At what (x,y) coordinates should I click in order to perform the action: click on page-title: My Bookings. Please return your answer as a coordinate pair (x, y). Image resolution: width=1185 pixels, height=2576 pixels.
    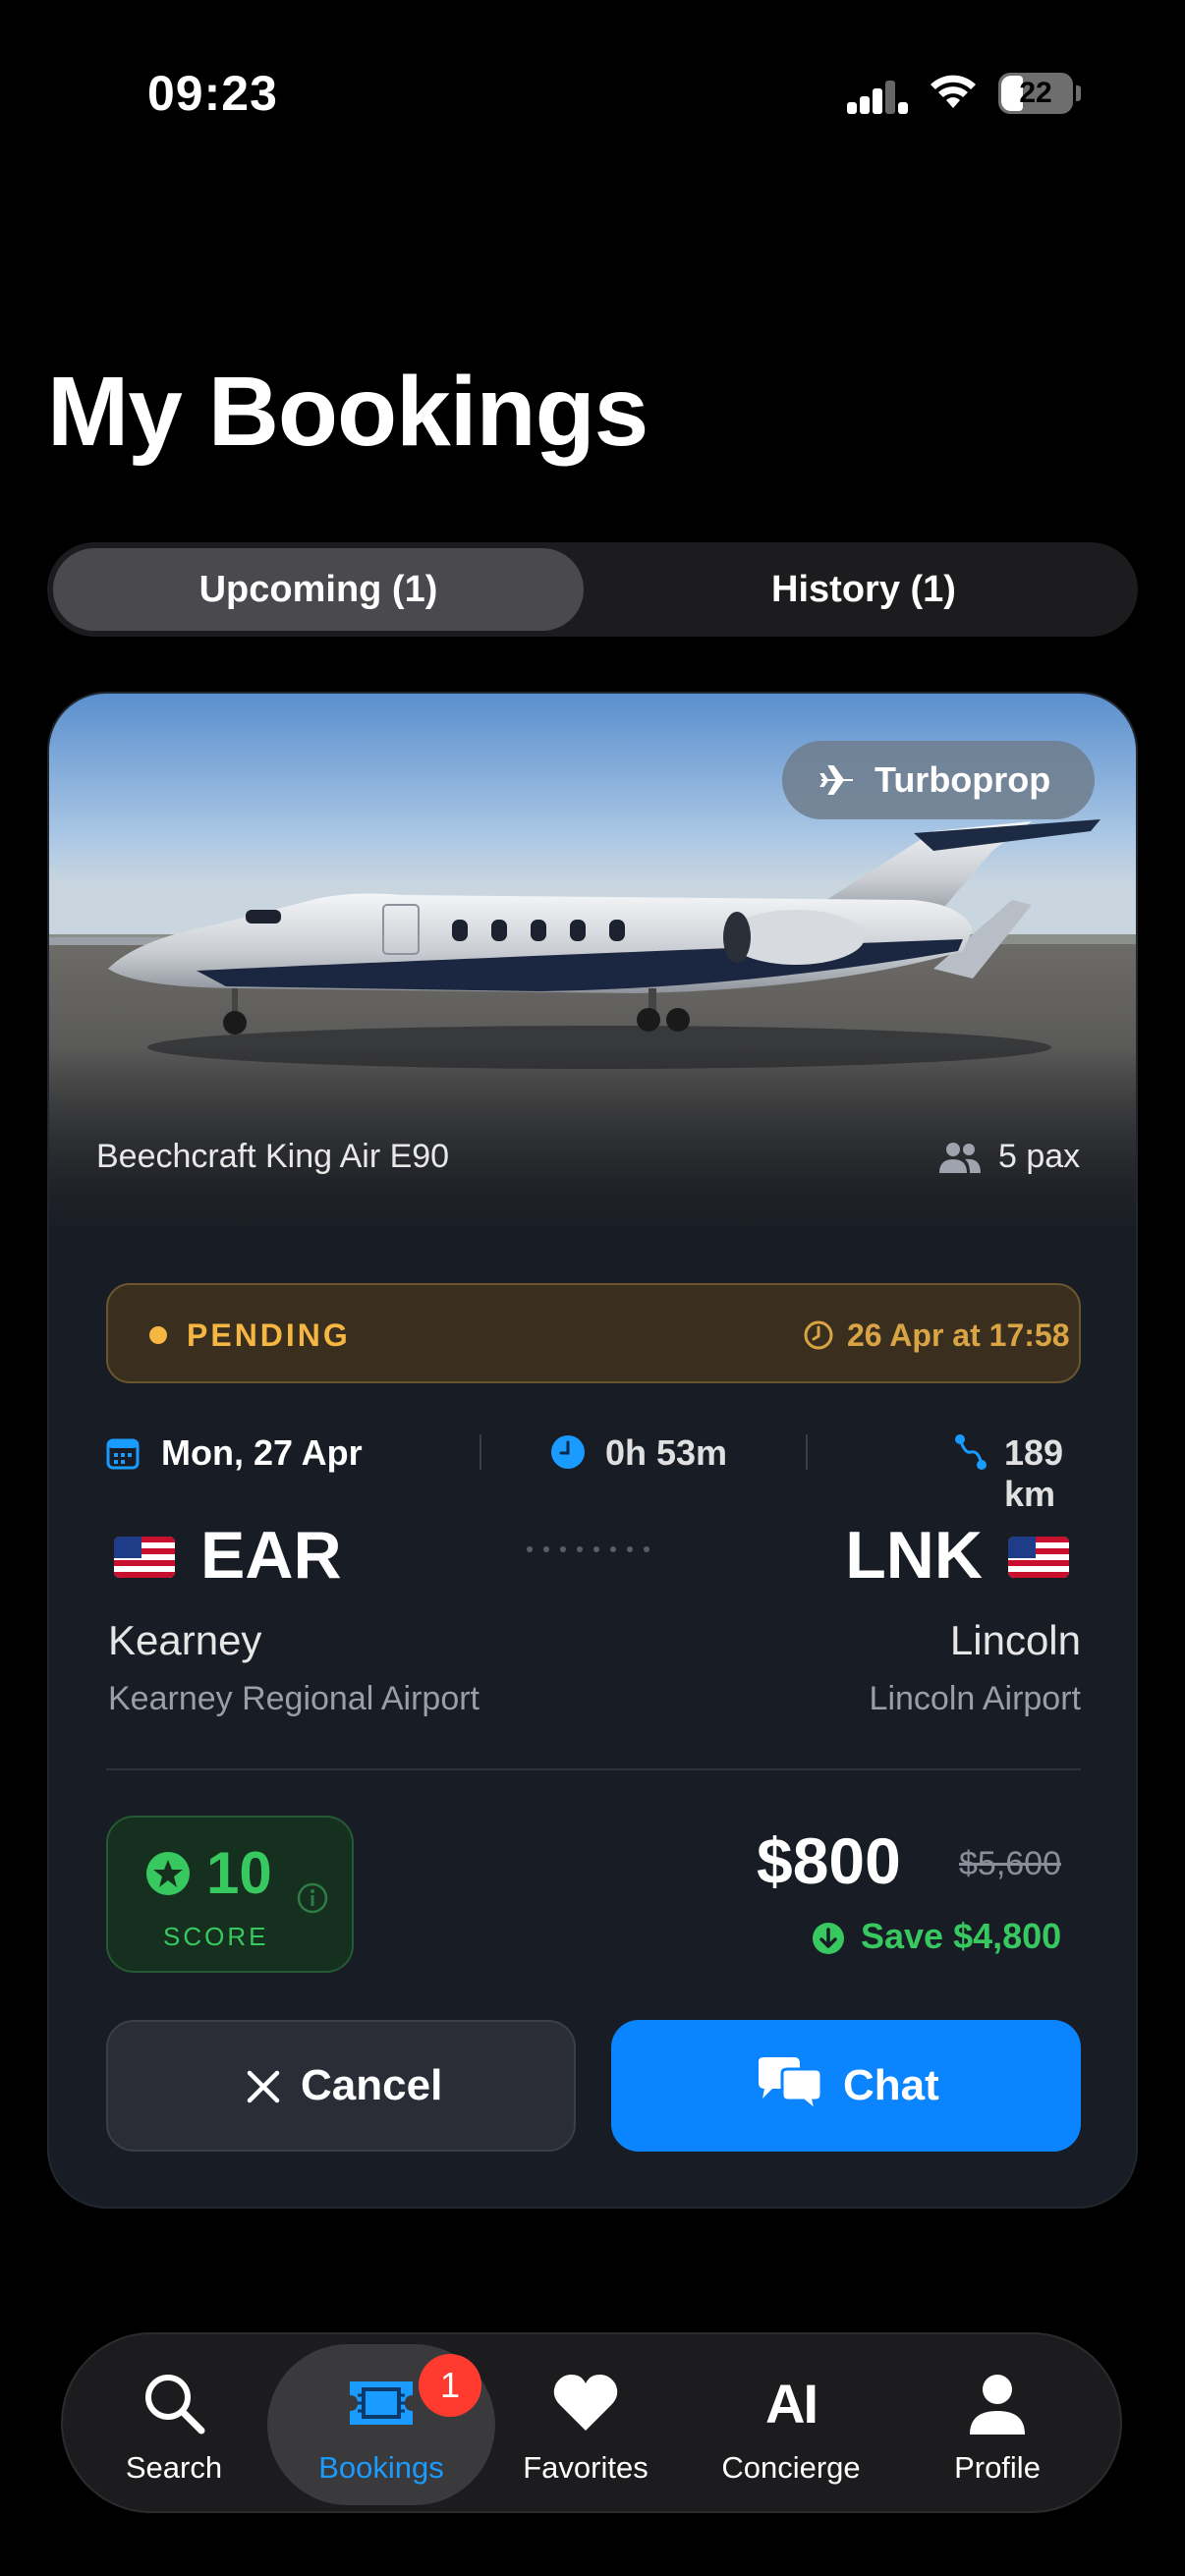
    Looking at the image, I should click on (348, 412).